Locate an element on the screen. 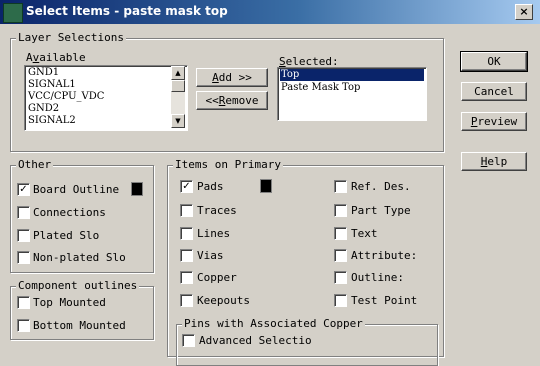  keepouts-checkbox is located at coordinates (186, 300).